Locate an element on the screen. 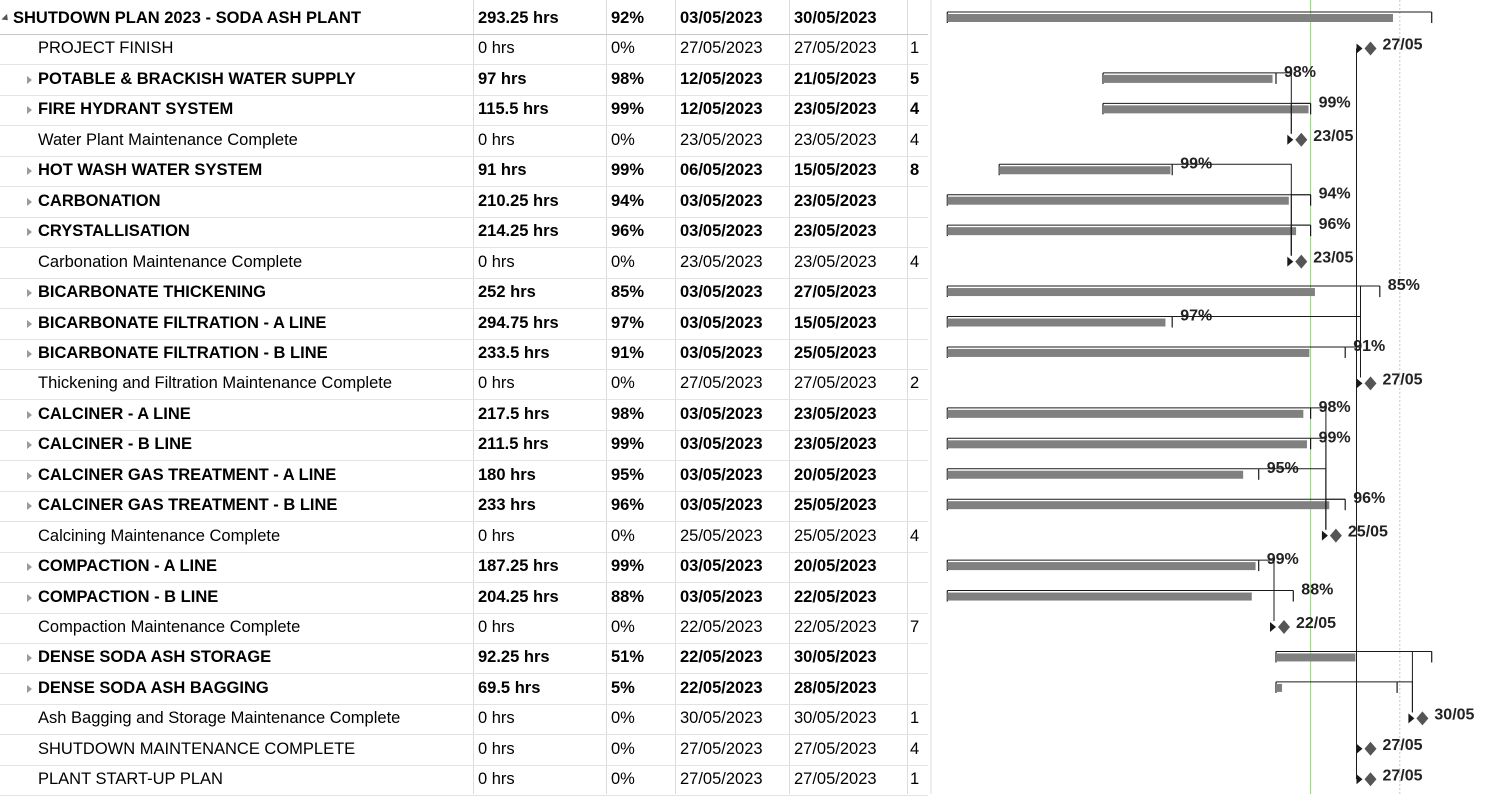 The width and height of the screenshot is (1496, 796). task-name: Carbonation Maintenance Complete is located at coordinates (269, 262).